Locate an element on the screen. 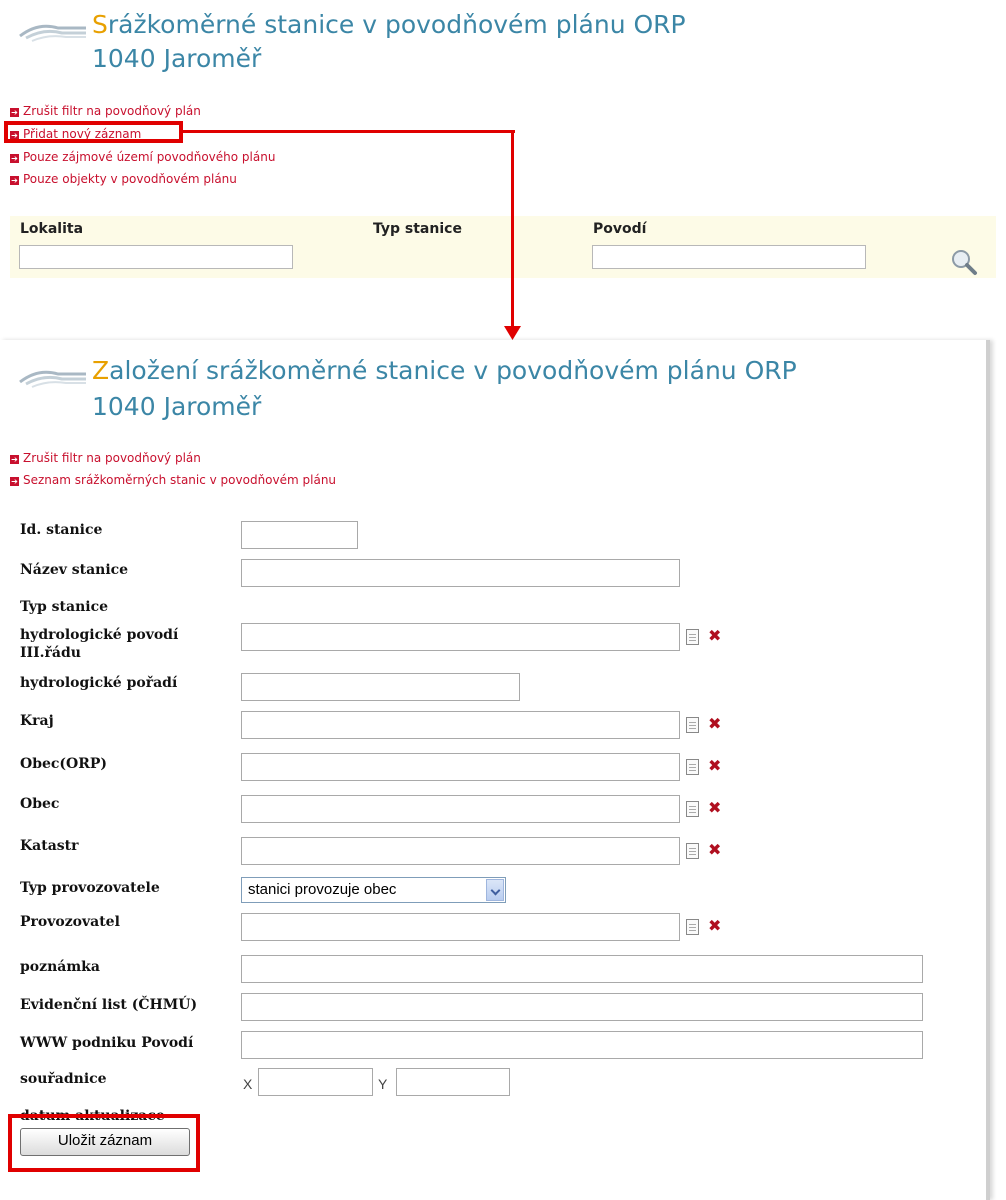 The width and height of the screenshot is (1006, 1200). filter-label-povodi: Povodí is located at coordinates (620, 229).